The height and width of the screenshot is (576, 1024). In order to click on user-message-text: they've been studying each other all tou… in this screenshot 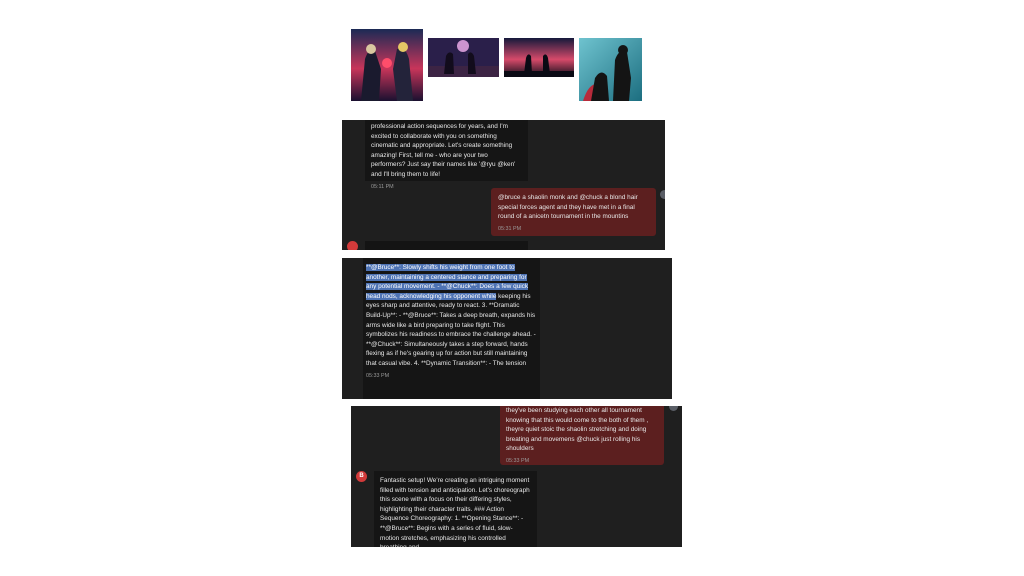, I will do `click(577, 430)`.